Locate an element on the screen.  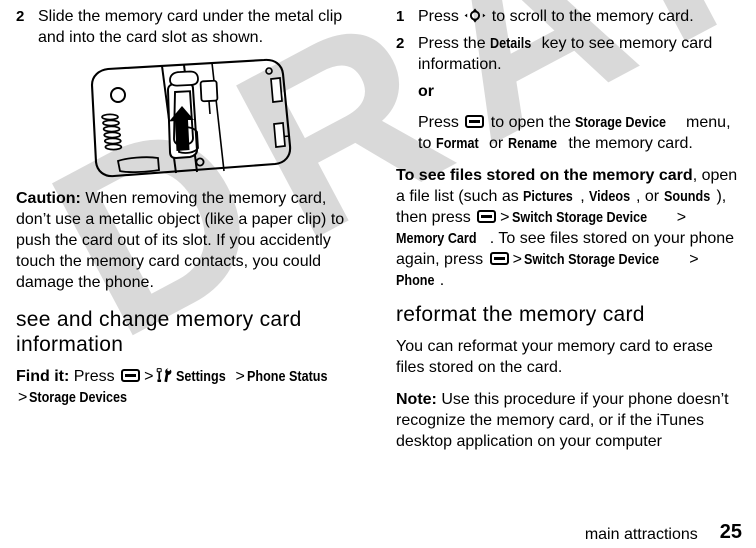
see-files-gt-1: > is located at coordinates (505, 217).